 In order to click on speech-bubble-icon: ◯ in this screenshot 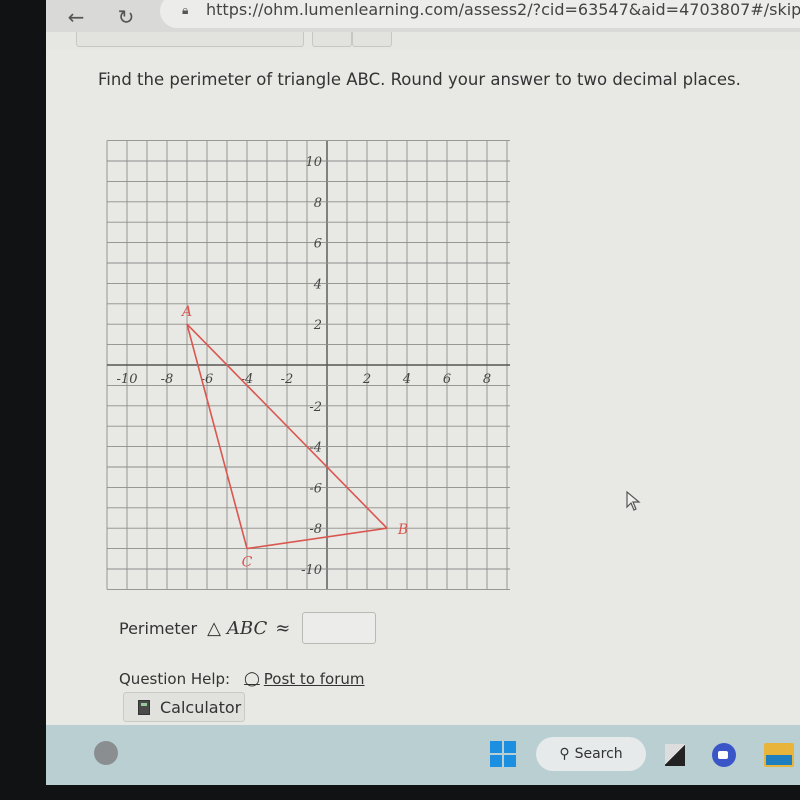, I will do `click(252, 679)`.